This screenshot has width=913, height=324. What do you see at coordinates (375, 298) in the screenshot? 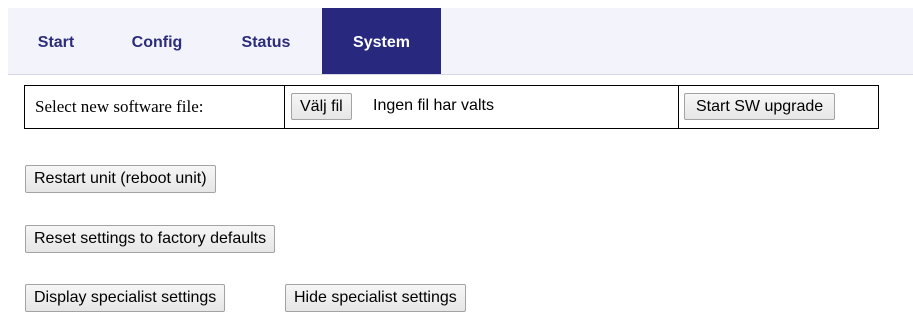
I see `hide-specialist-settings-button: Hide specialist settings` at bounding box center [375, 298].